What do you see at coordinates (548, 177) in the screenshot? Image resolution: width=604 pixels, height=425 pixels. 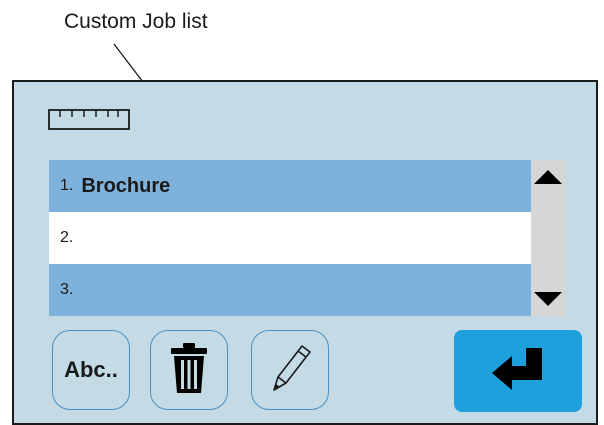 I see `scroll-up-arrow-icon` at bounding box center [548, 177].